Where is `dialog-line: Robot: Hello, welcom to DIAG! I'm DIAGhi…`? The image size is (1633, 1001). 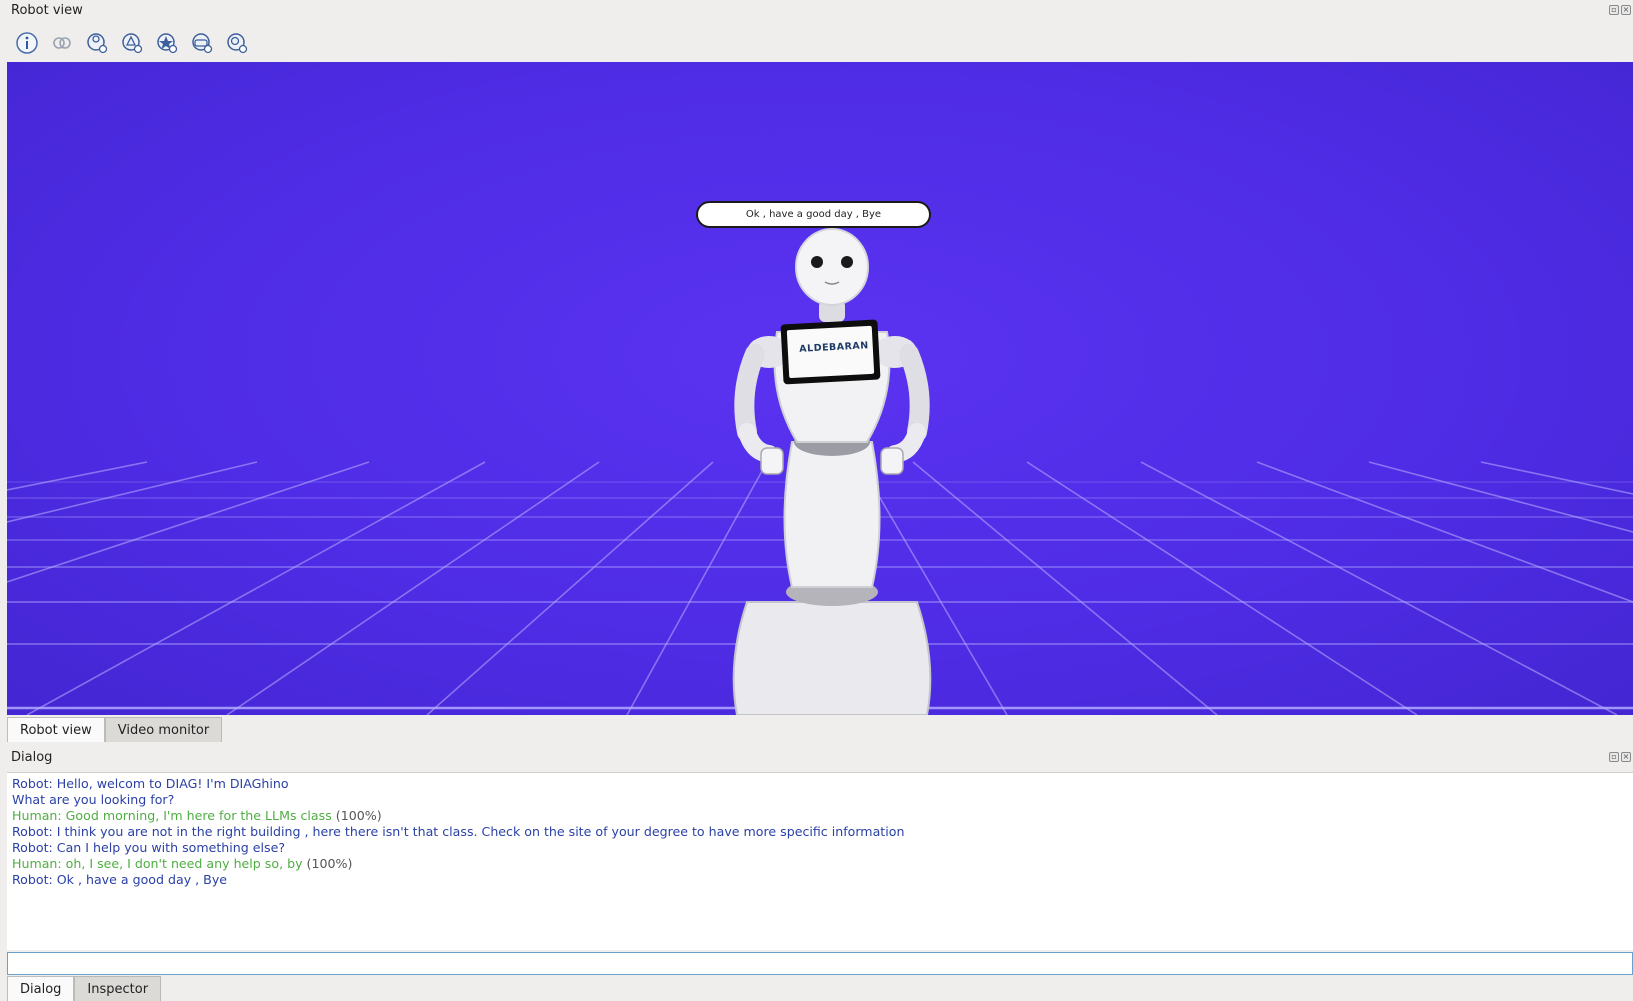
dialog-line: Robot: Hello, welcom to DIAG! I'm DIAGhi… is located at coordinates (150, 783).